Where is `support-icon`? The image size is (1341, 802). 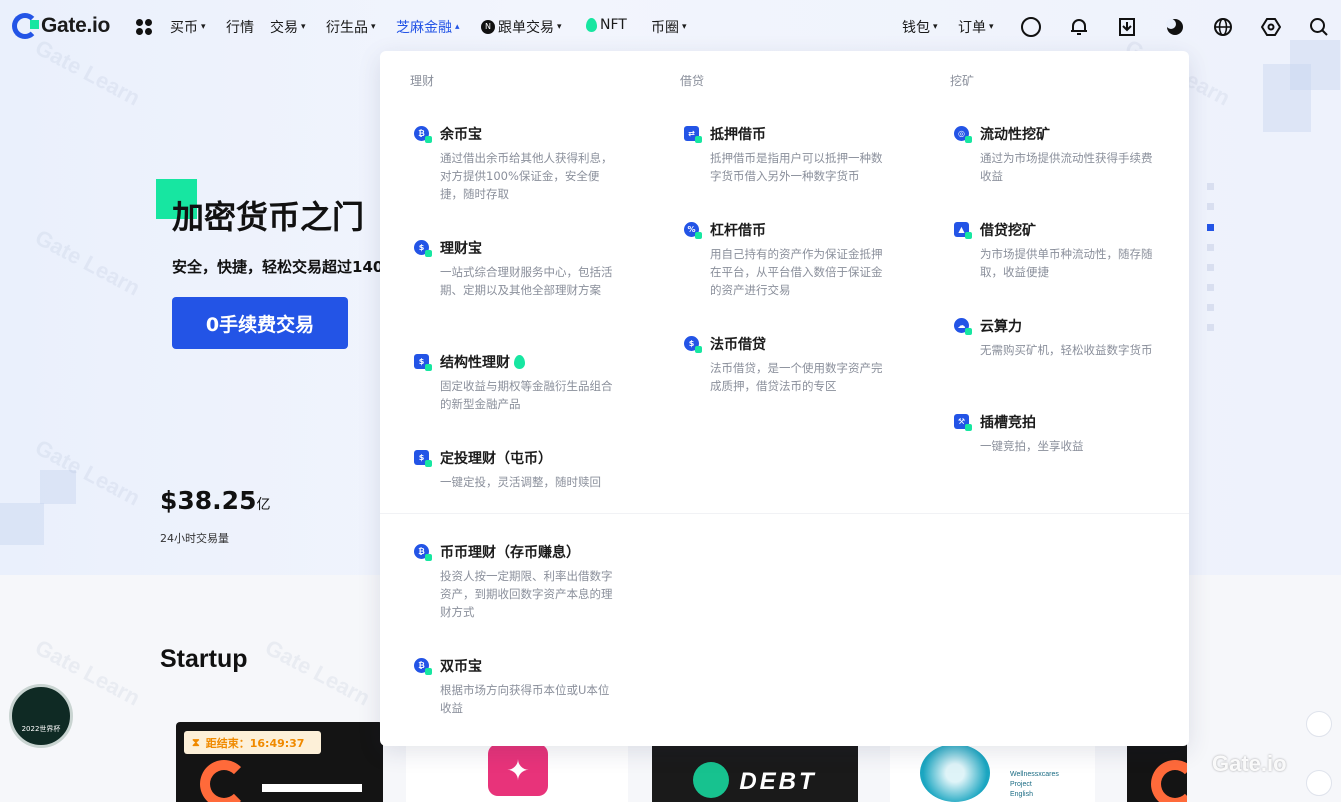 support-icon is located at coordinates (1319, 724).